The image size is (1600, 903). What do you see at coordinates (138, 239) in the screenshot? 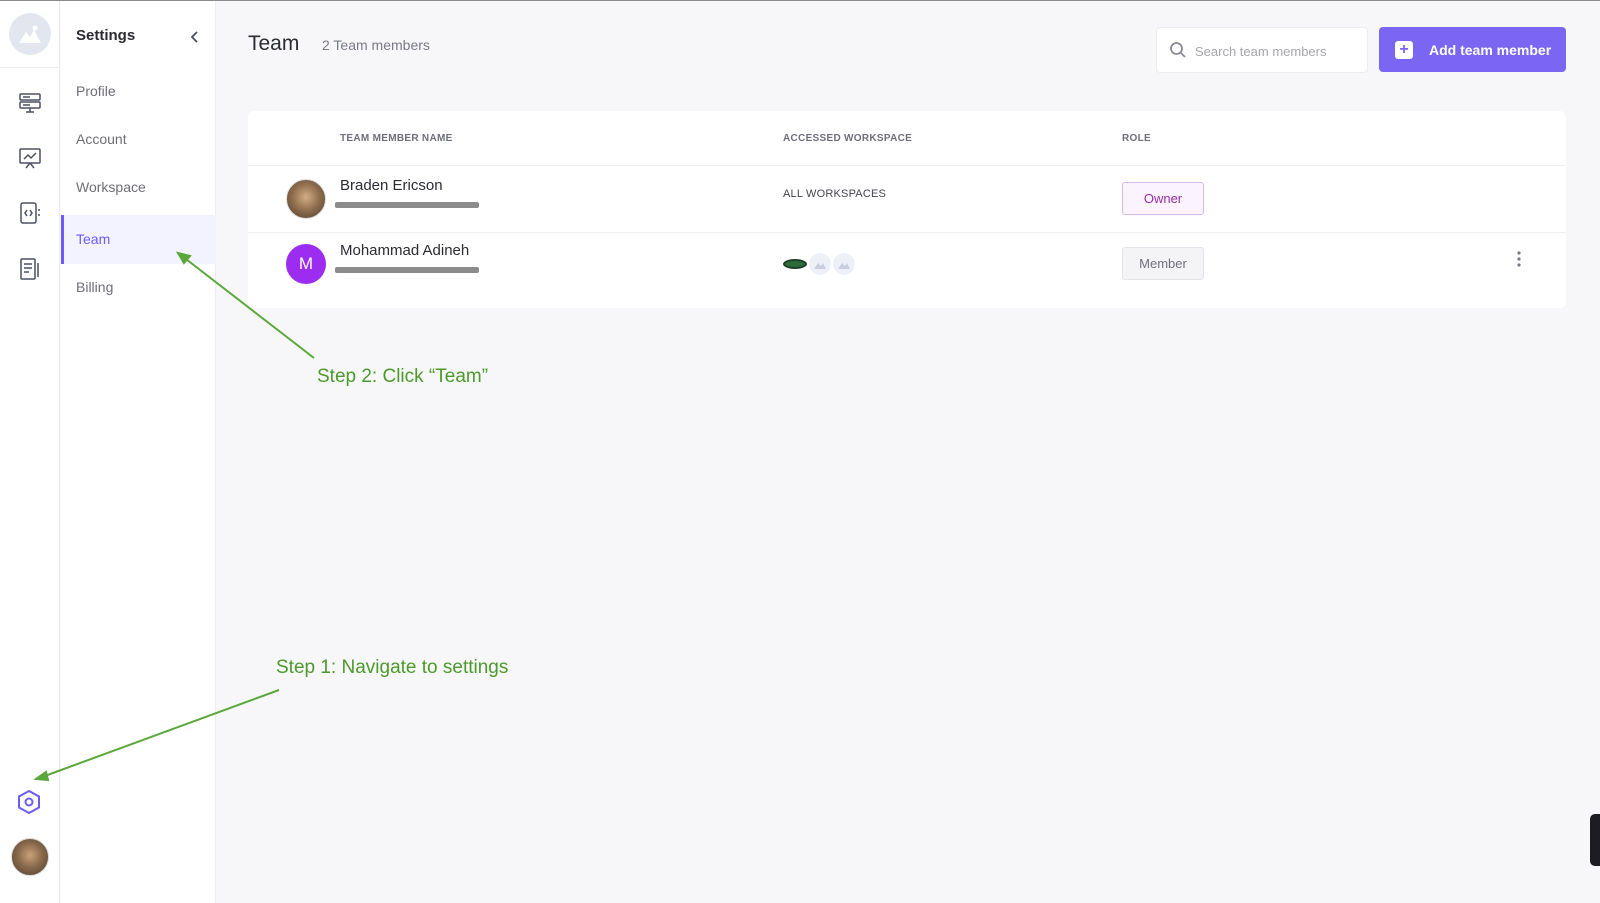
I see `sidebar-item-team: Team` at bounding box center [138, 239].